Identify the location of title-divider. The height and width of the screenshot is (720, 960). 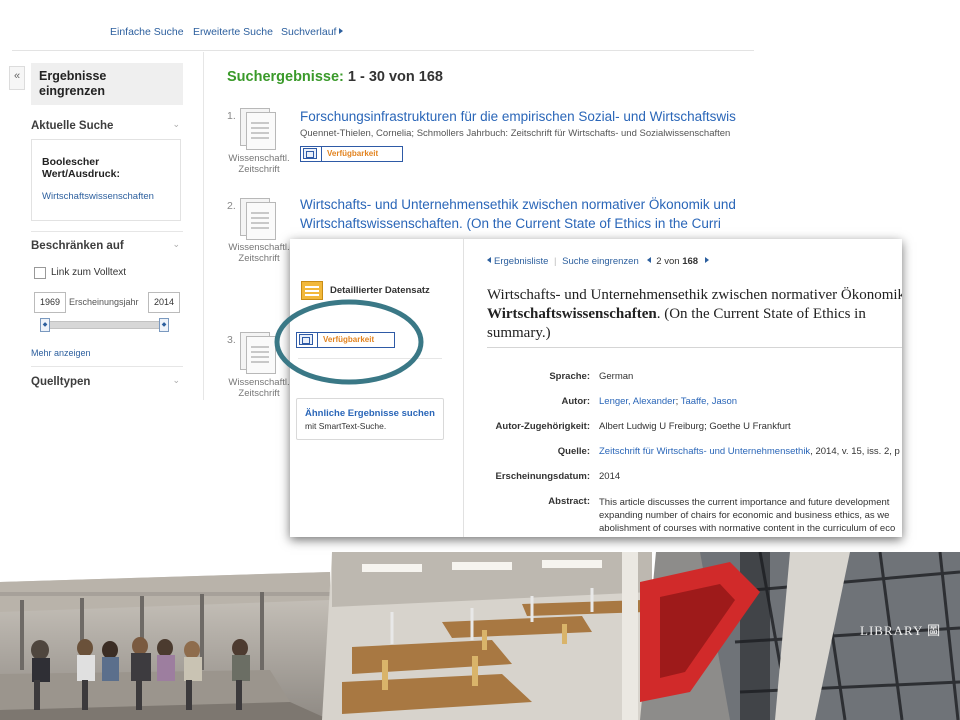
(694, 347).